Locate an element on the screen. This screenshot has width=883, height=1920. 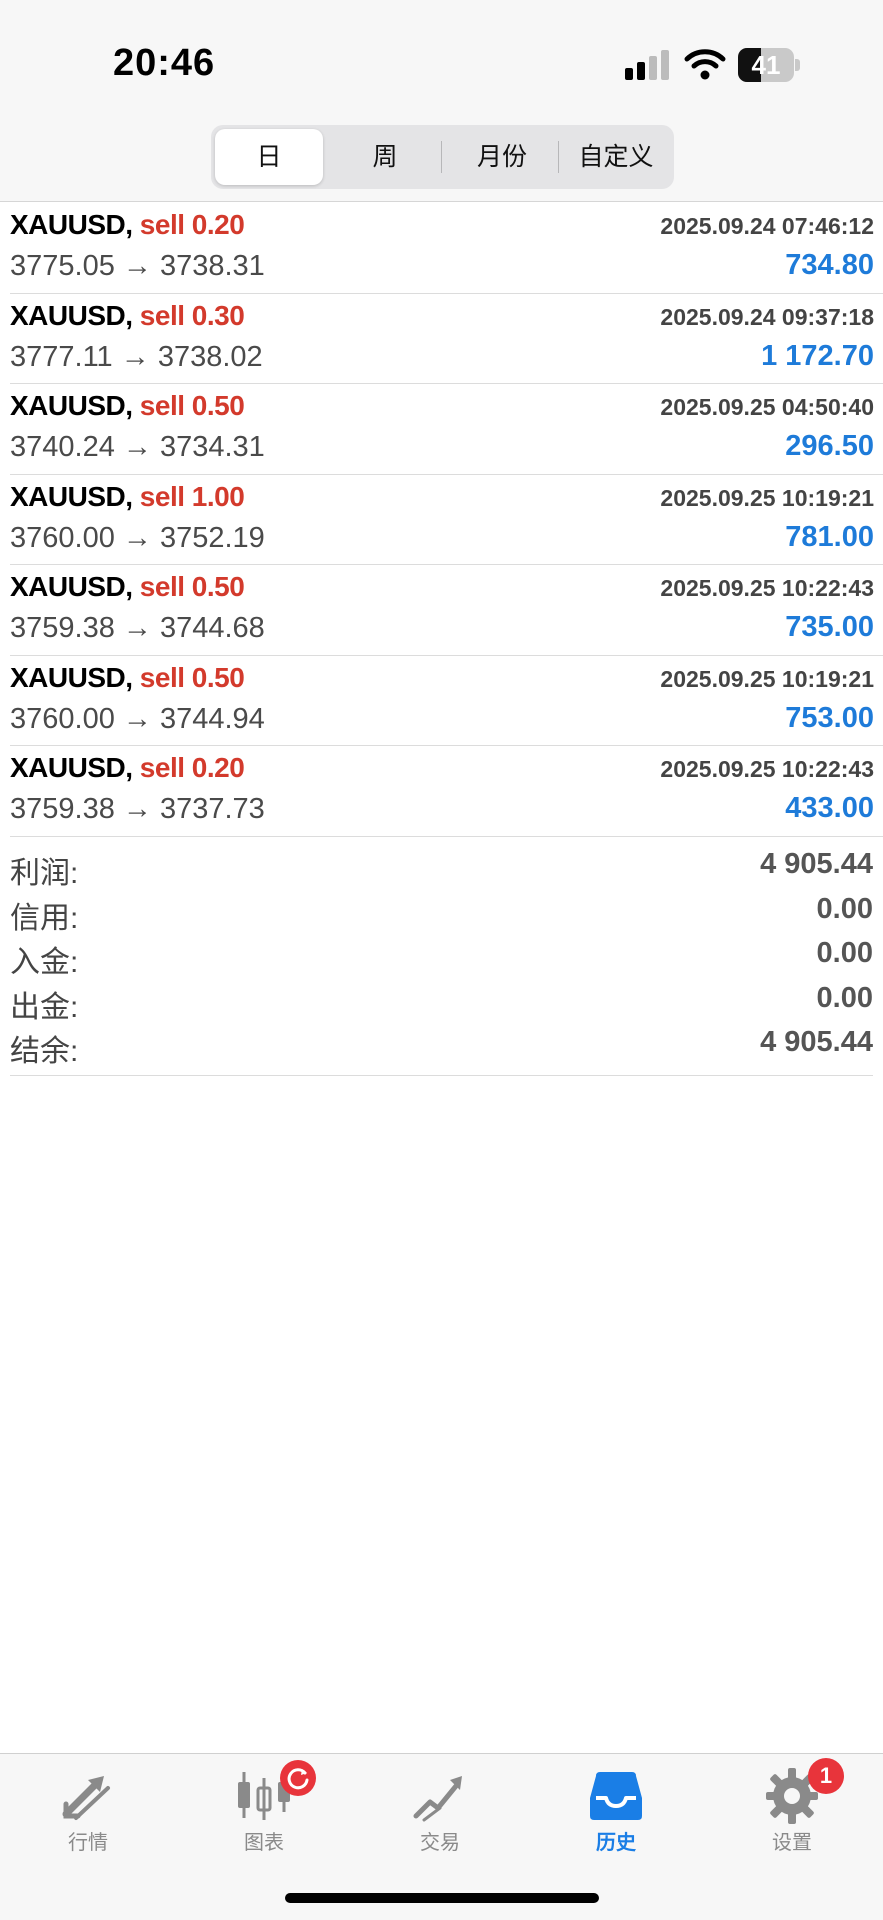
open-price: 3740.24 is located at coordinates (62, 447).